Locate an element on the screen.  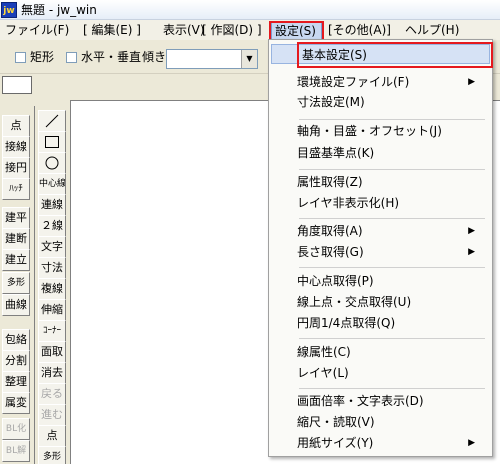
rect-checkbox is located at coordinates (20, 57).